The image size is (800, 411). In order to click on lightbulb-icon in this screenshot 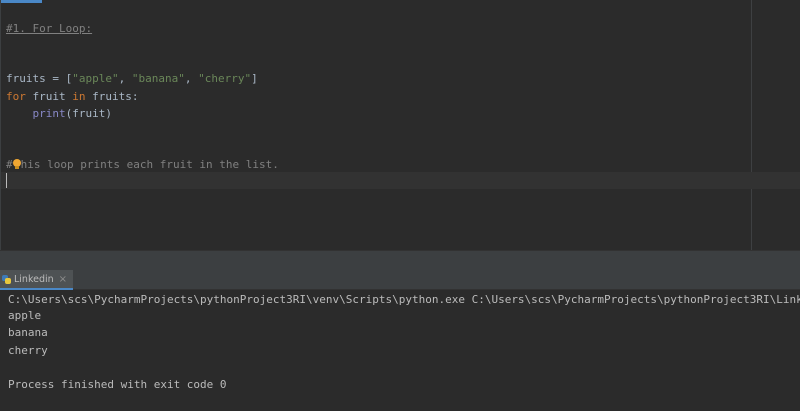, I will do `click(16, 164)`.